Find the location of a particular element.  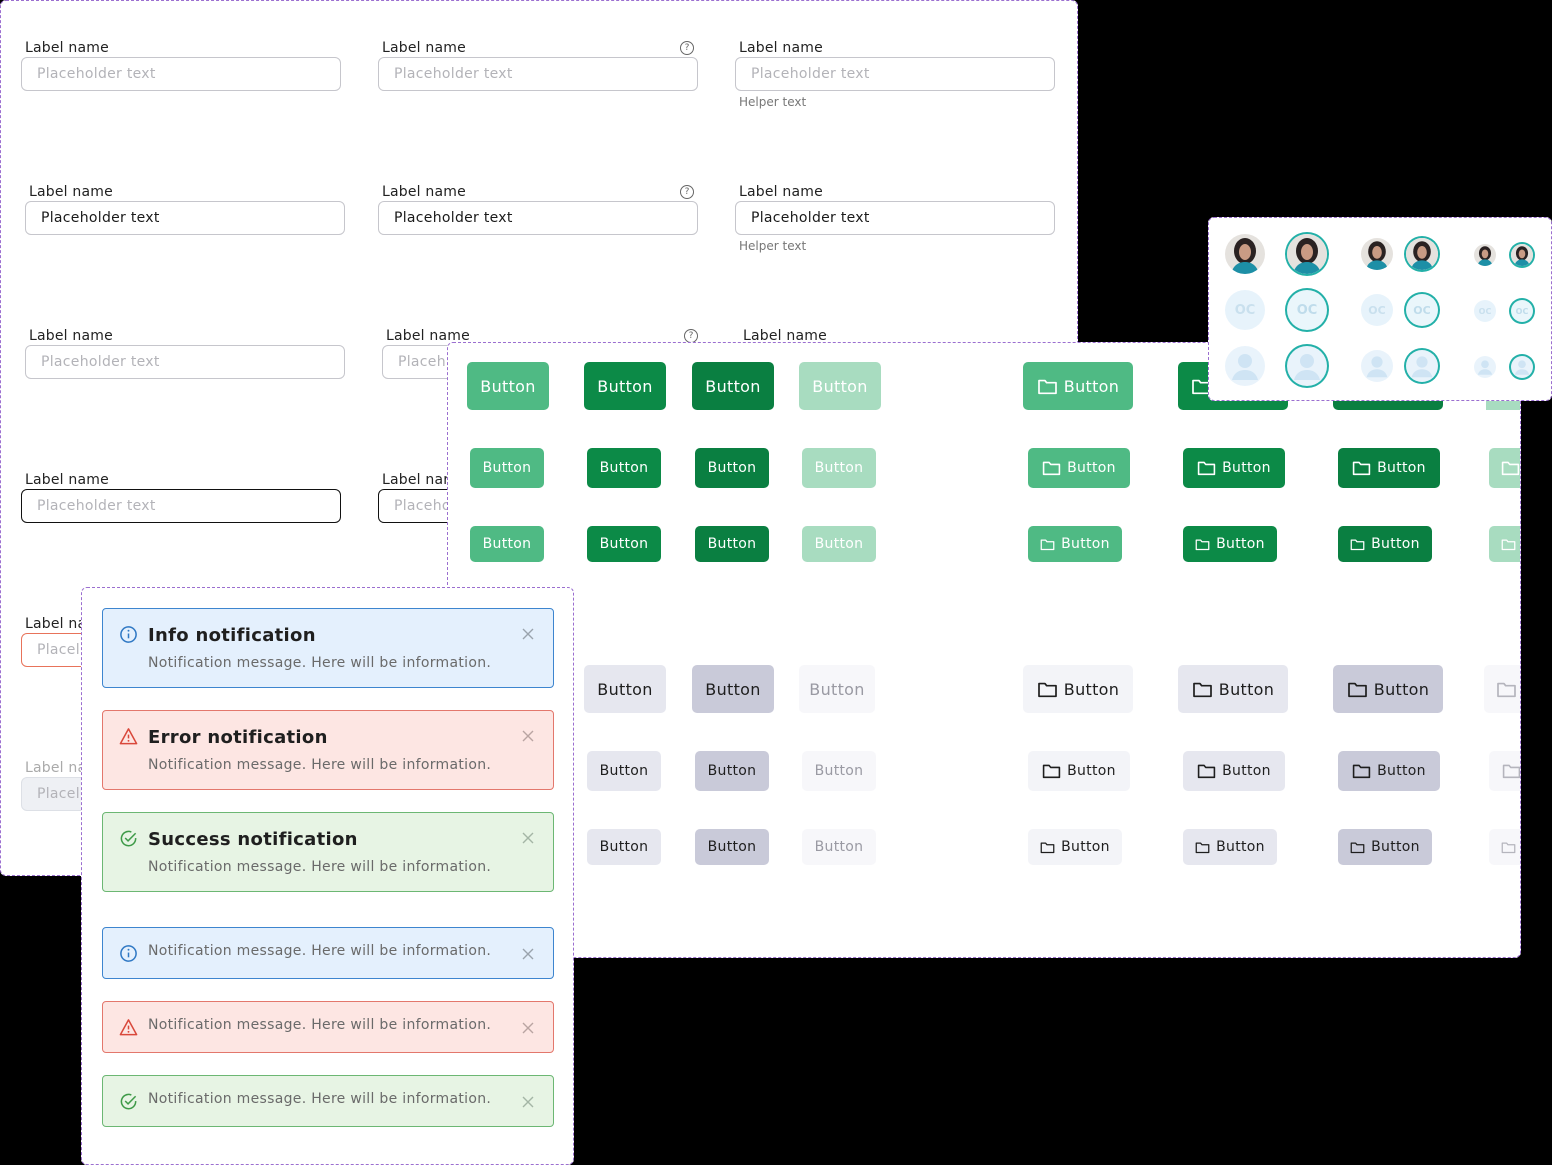

avatar-panel: OC OC OC OC OC OC is located at coordinates (1380, 309).